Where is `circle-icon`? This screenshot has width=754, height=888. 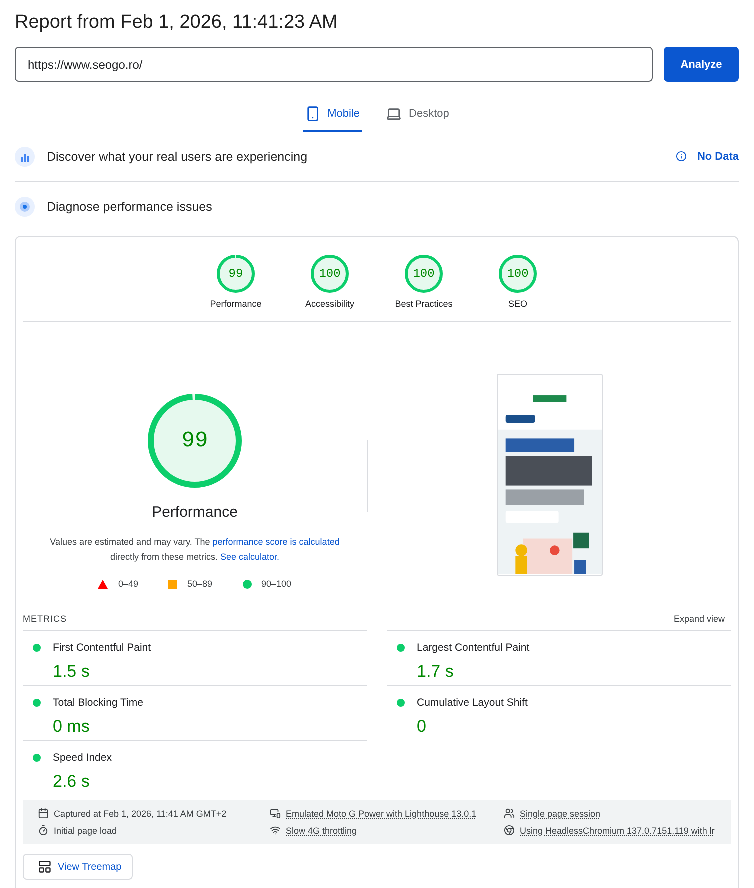
circle-icon is located at coordinates (247, 584).